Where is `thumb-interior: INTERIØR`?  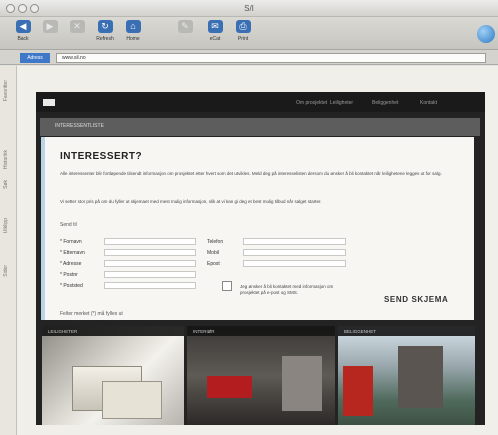 thumb-interior: INTERIØR is located at coordinates (261, 375).